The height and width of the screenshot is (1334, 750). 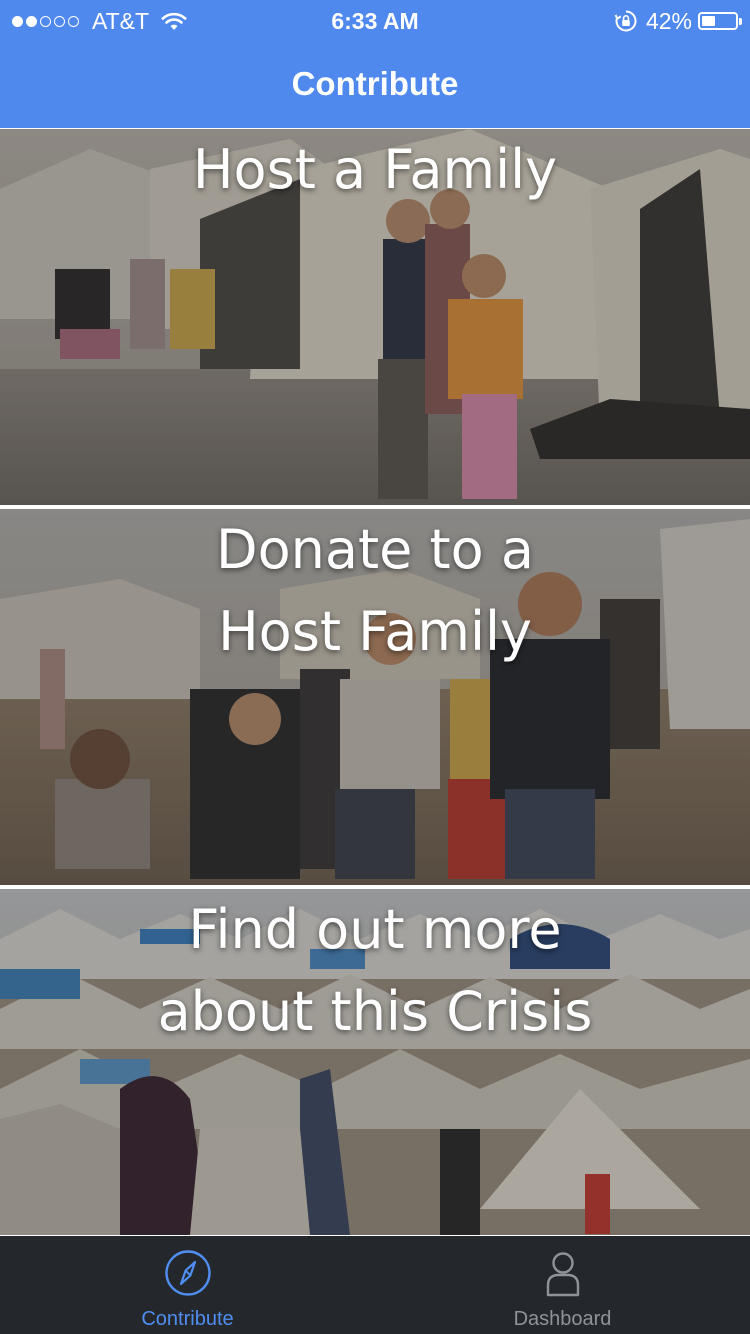 I want to click on status-bar: AT&T 6:33 AM 42%, so click(x=375, y=20).